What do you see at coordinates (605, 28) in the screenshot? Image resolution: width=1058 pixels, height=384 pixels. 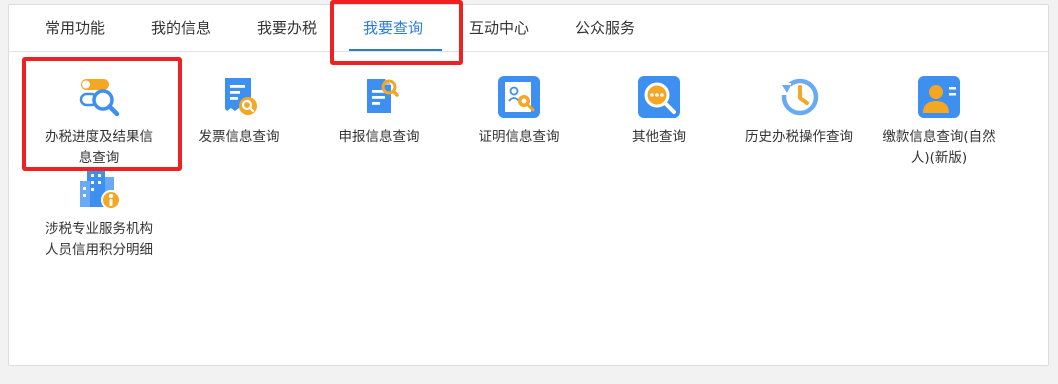 I see `tab-public-service: 公众服务` at bounding box center [605, 28].